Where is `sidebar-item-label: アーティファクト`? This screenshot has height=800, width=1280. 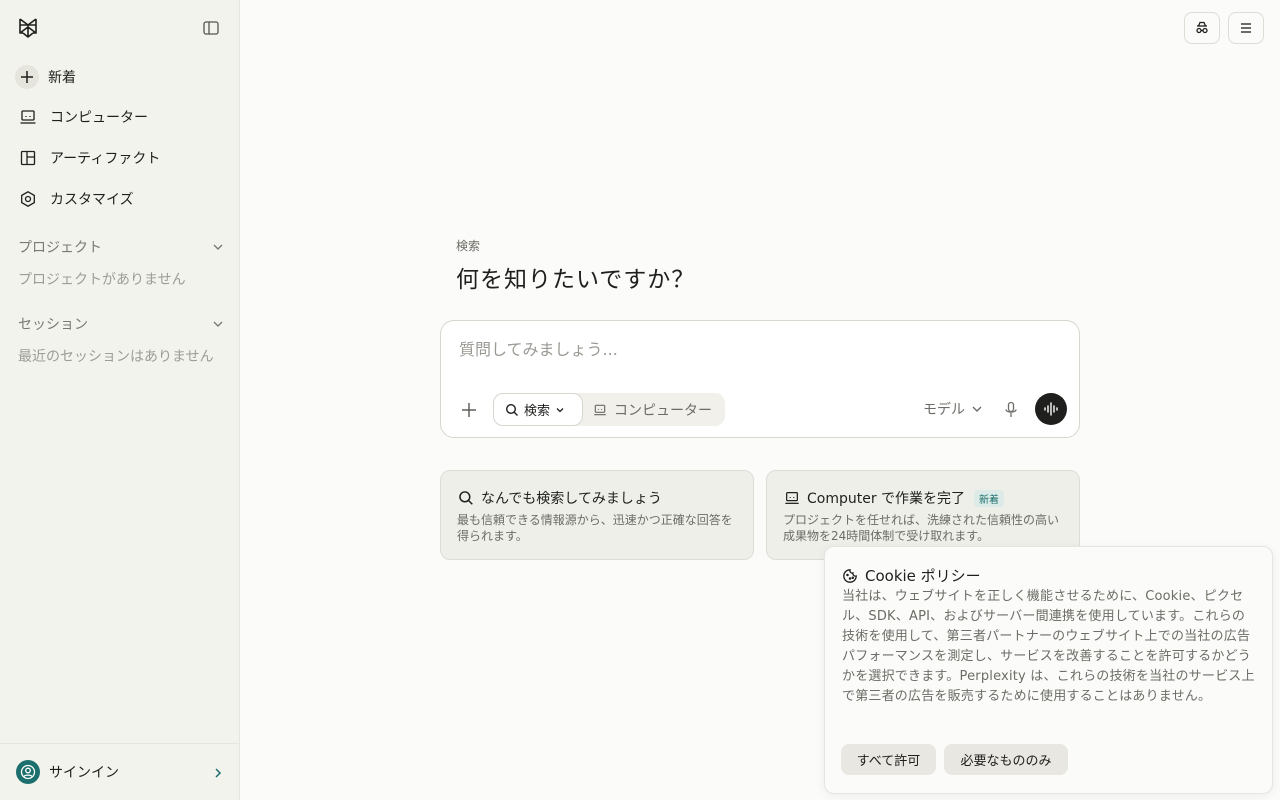
sidebar-item-label: アーティファクト is located at coordinates (105, 159).